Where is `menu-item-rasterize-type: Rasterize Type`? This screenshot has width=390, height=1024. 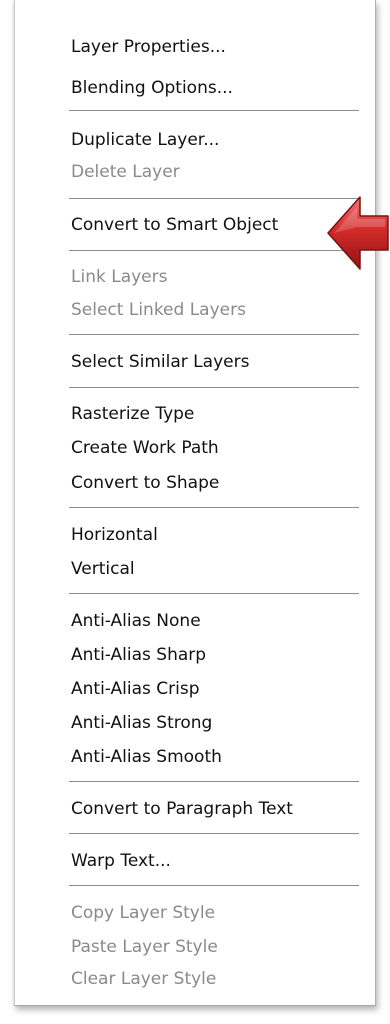
menu-item-rasterize-type: Rasterize Type is located at coordinates (132, 414).